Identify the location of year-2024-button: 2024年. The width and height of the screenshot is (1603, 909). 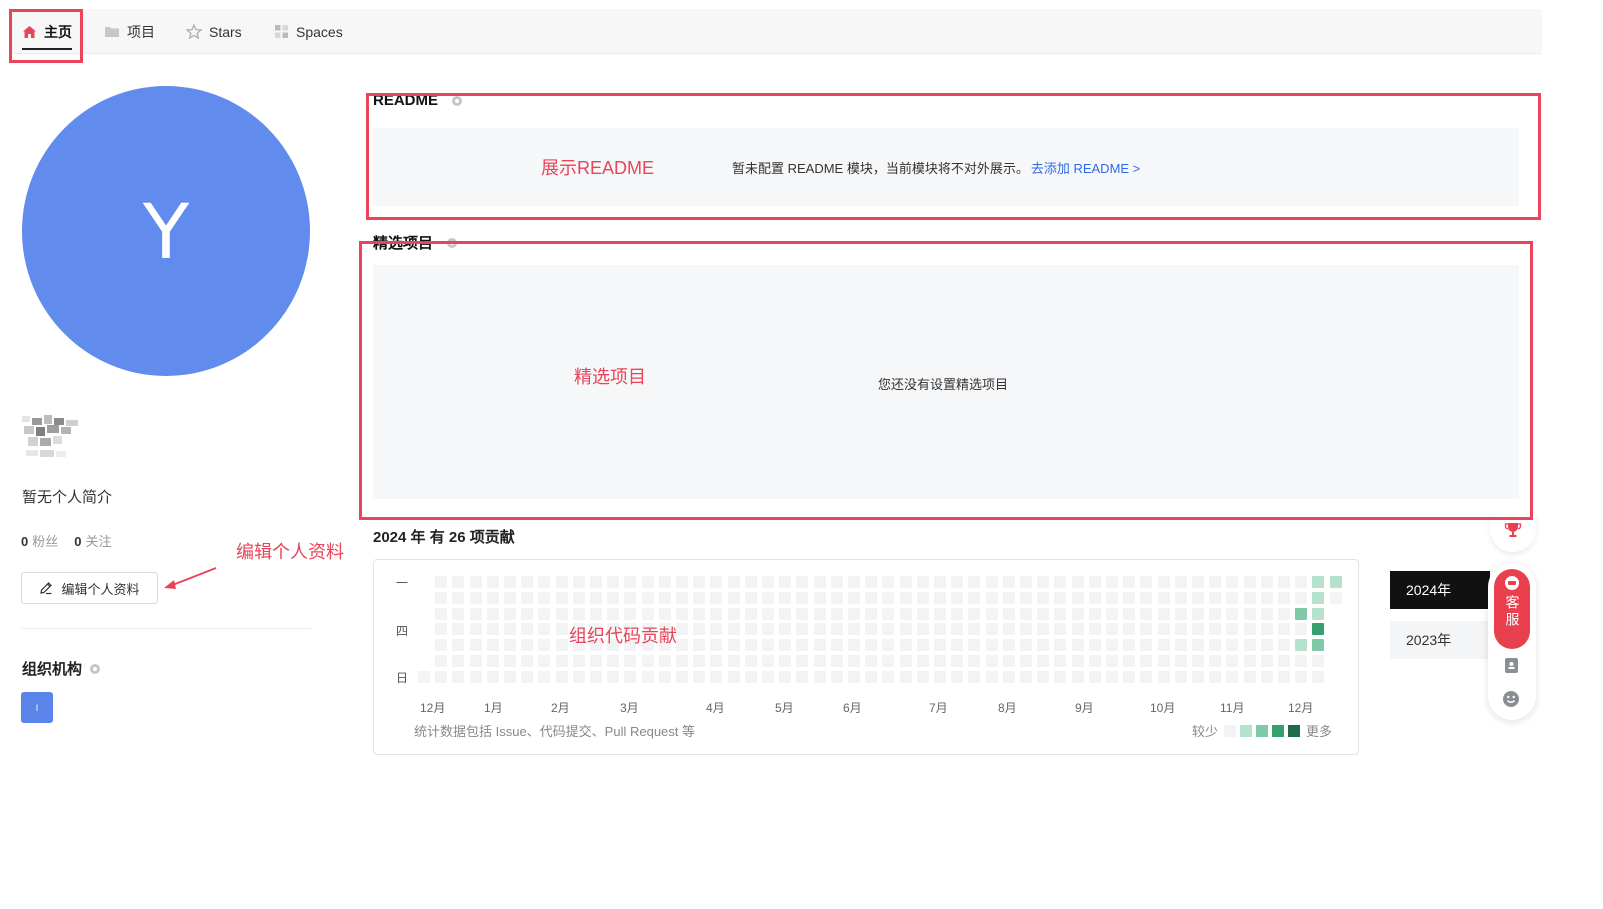
(1440, 590).